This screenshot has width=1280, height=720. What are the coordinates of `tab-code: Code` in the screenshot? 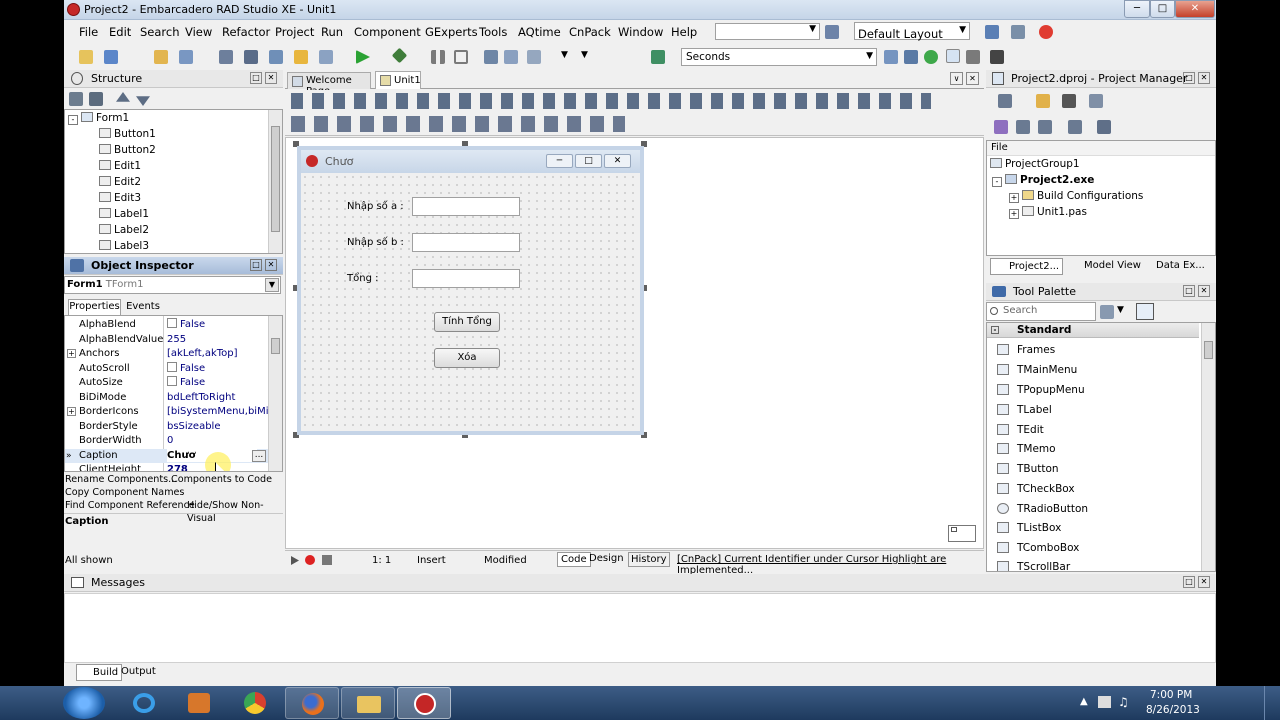 It's located at (574, 559).